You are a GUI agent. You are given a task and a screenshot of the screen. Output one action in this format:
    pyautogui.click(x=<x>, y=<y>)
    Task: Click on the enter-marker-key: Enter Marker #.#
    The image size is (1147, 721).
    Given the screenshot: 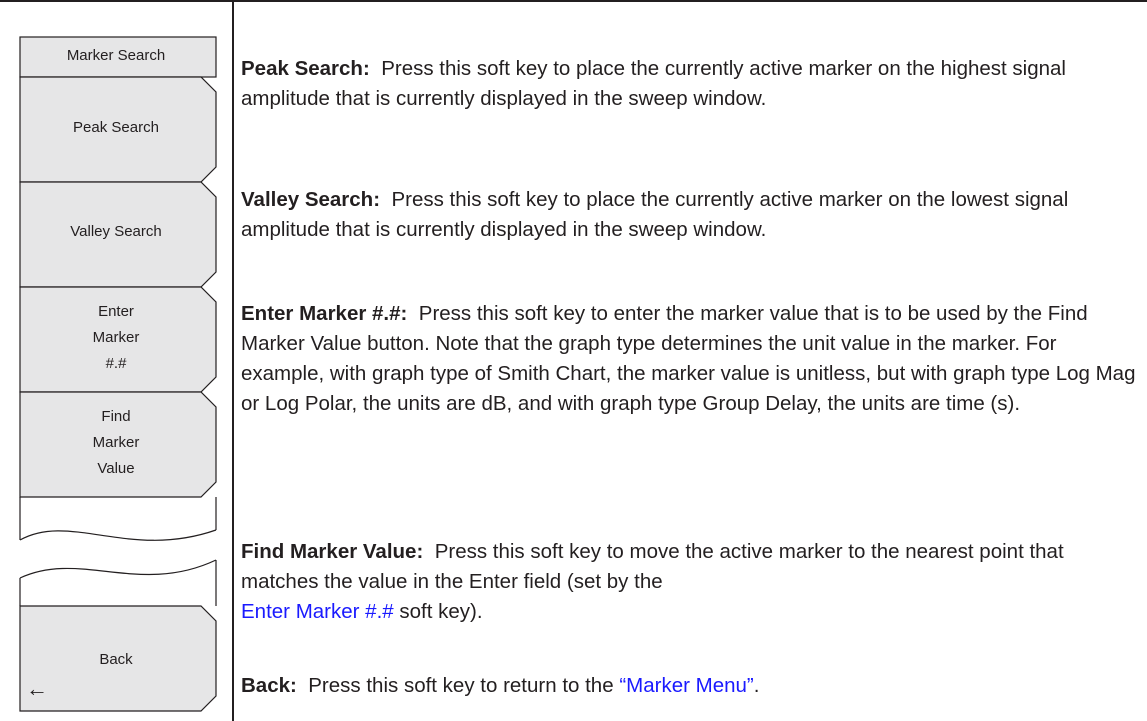 What is the action you would take?
    pyautogui.click(x=118, y=339)
    